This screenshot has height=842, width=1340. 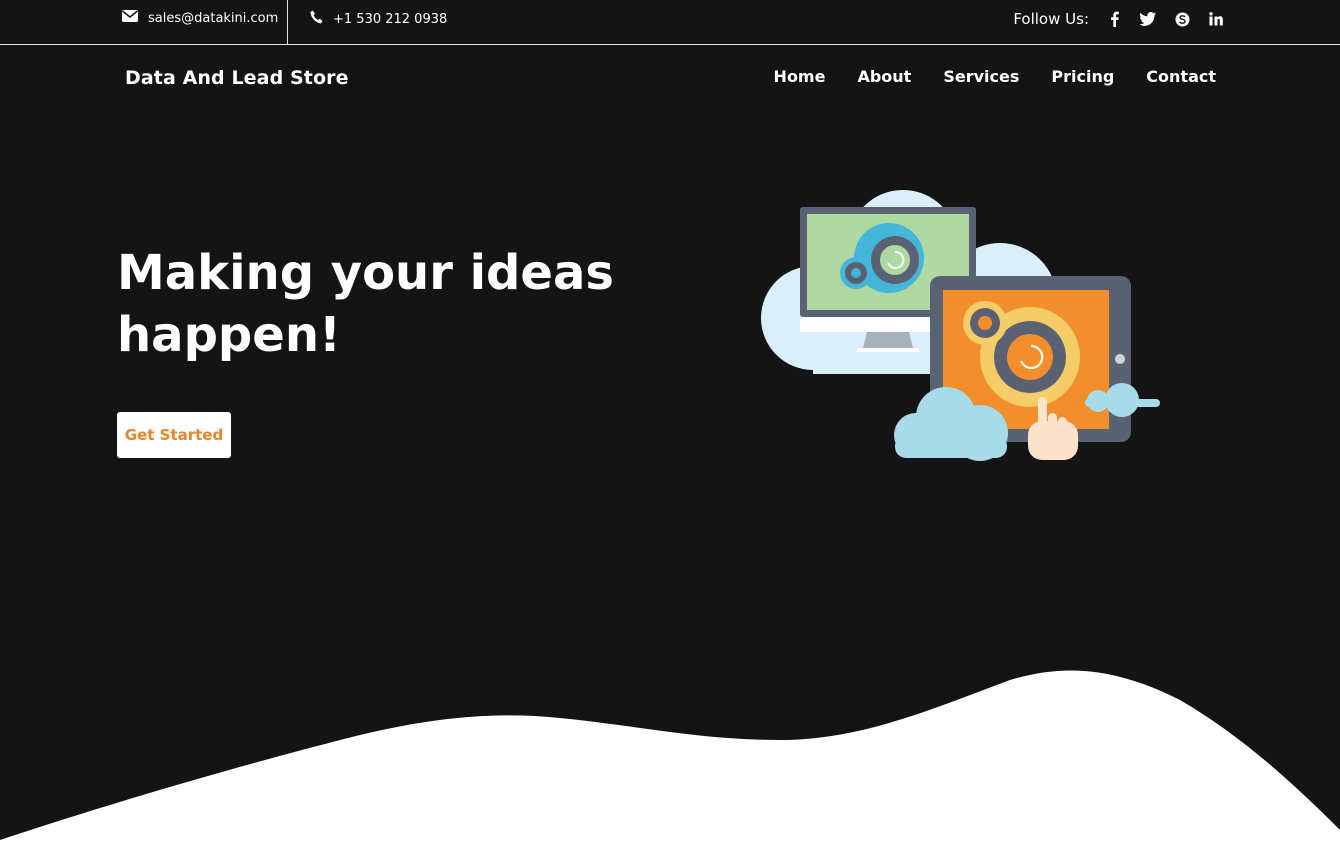 I want to click on computer-tablet-gears-illustration, so click(x=960, y=325).